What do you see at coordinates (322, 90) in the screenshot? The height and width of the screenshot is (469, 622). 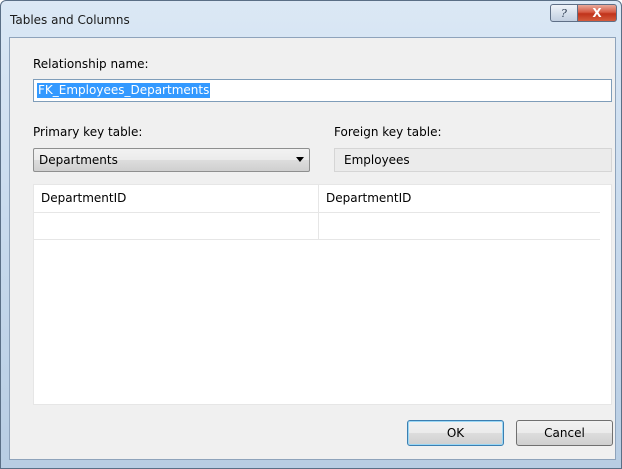 I see `relationship-name-input: FK_Employees_Departments` at bounding box center [322, 90].